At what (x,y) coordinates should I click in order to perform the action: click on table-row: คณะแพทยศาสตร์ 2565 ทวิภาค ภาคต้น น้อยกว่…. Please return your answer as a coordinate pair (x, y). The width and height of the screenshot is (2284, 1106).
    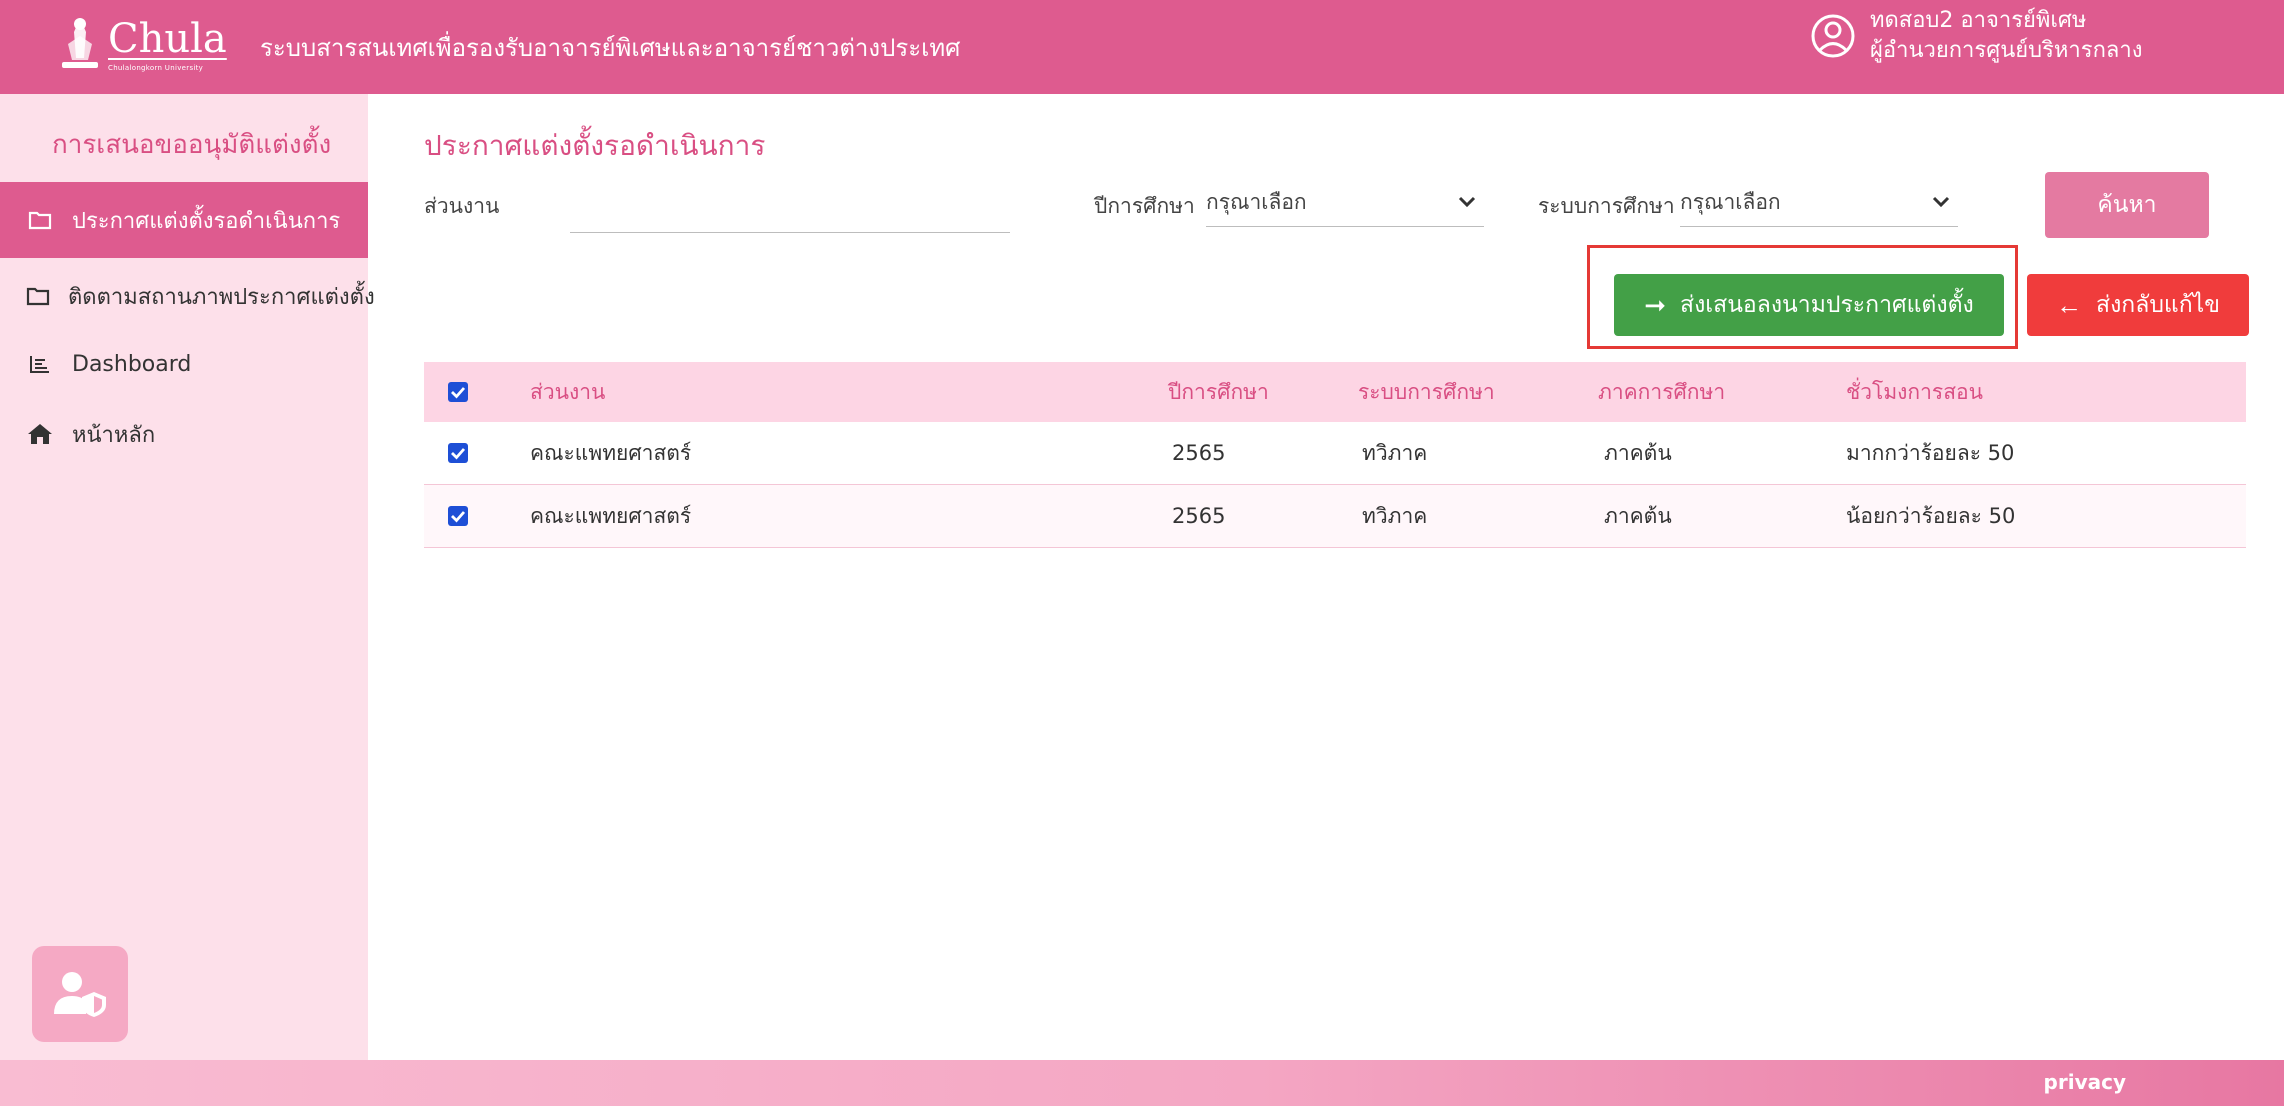
    Looking at the image, I should click on (1335, 516).